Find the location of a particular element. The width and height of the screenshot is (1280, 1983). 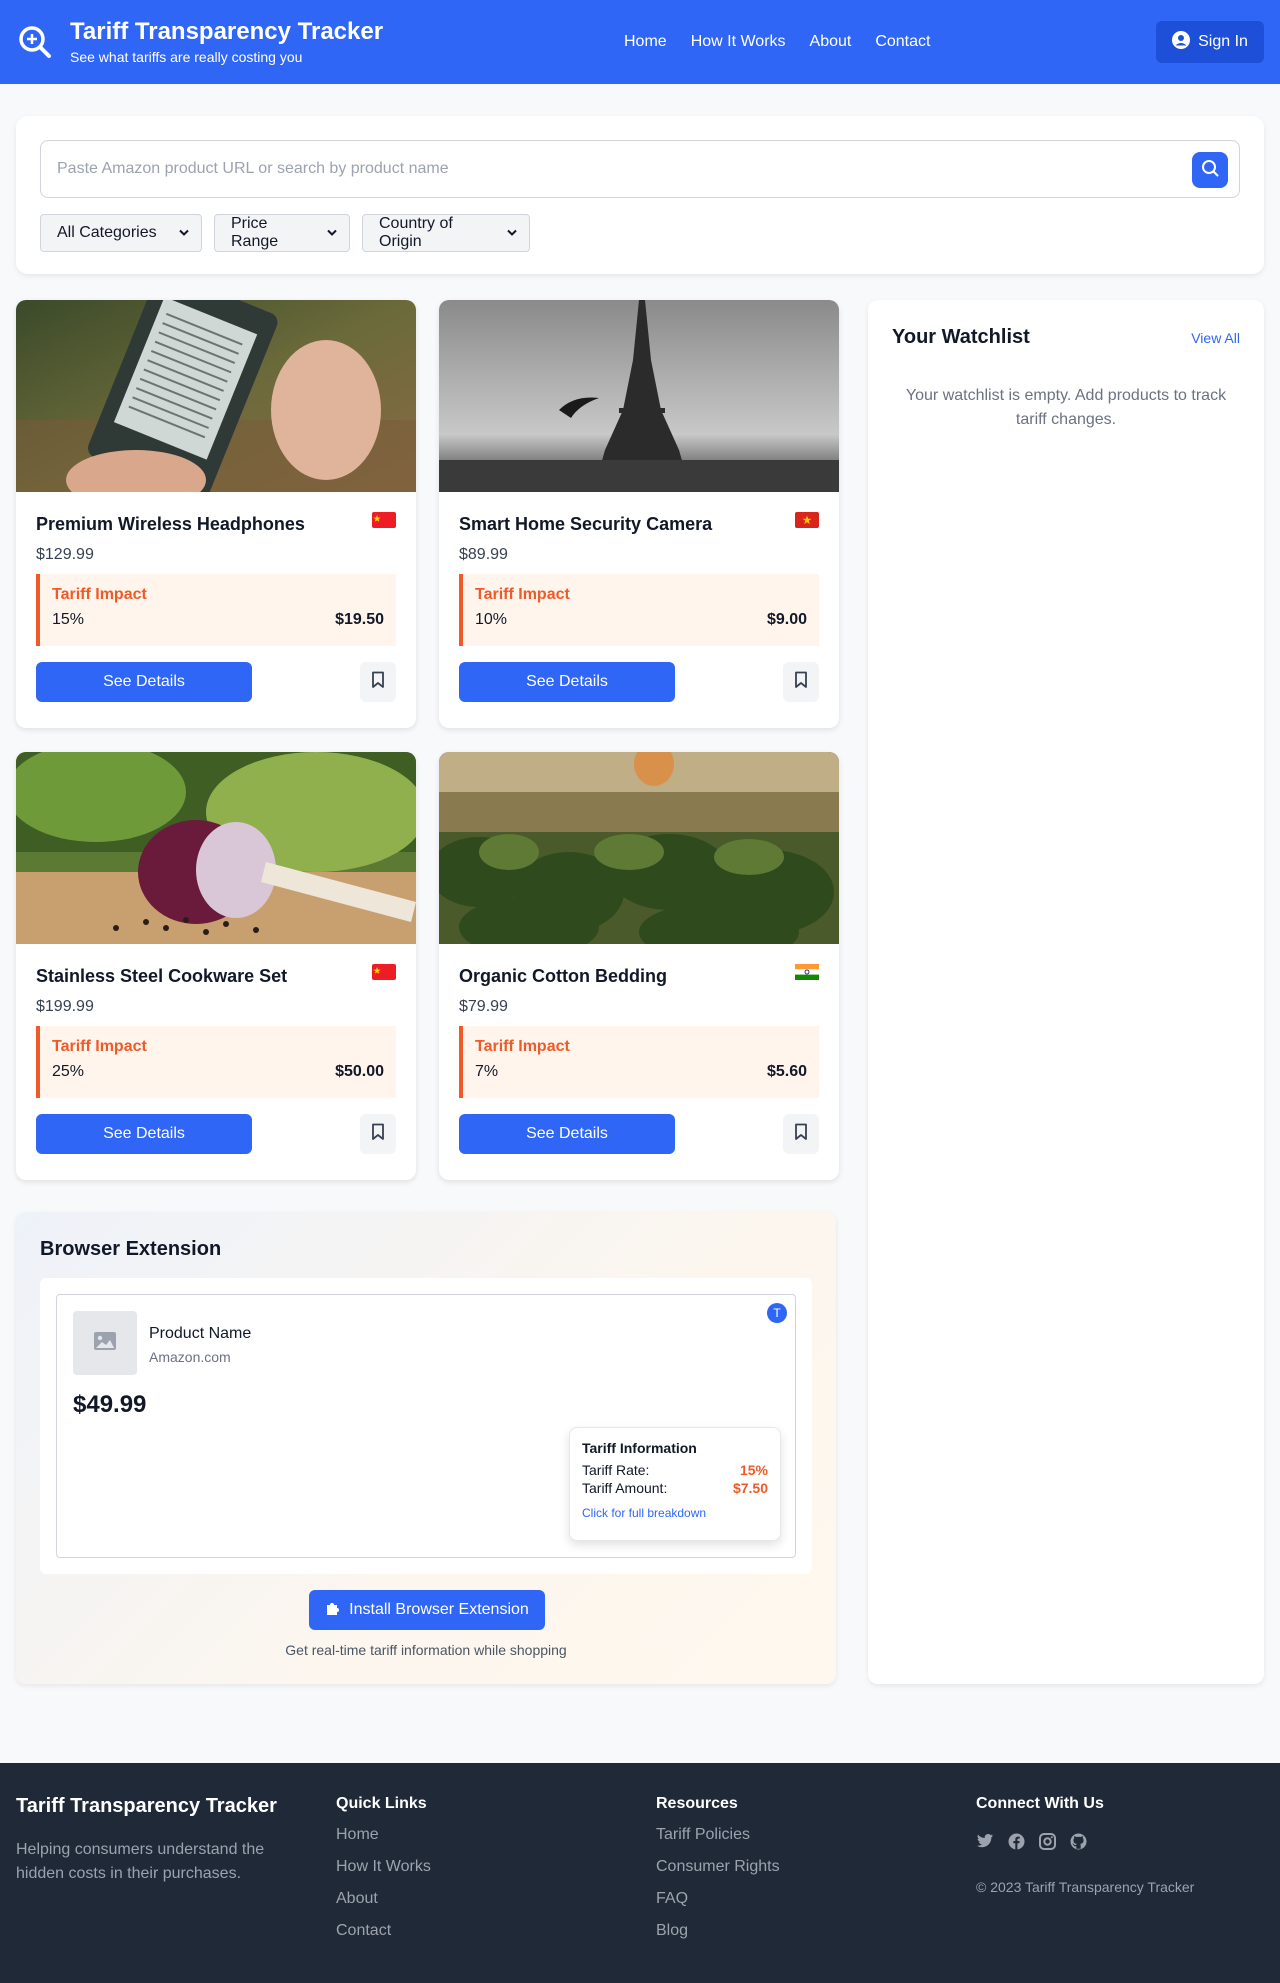

instagram-icon is located at coordinates (1047, 1844).